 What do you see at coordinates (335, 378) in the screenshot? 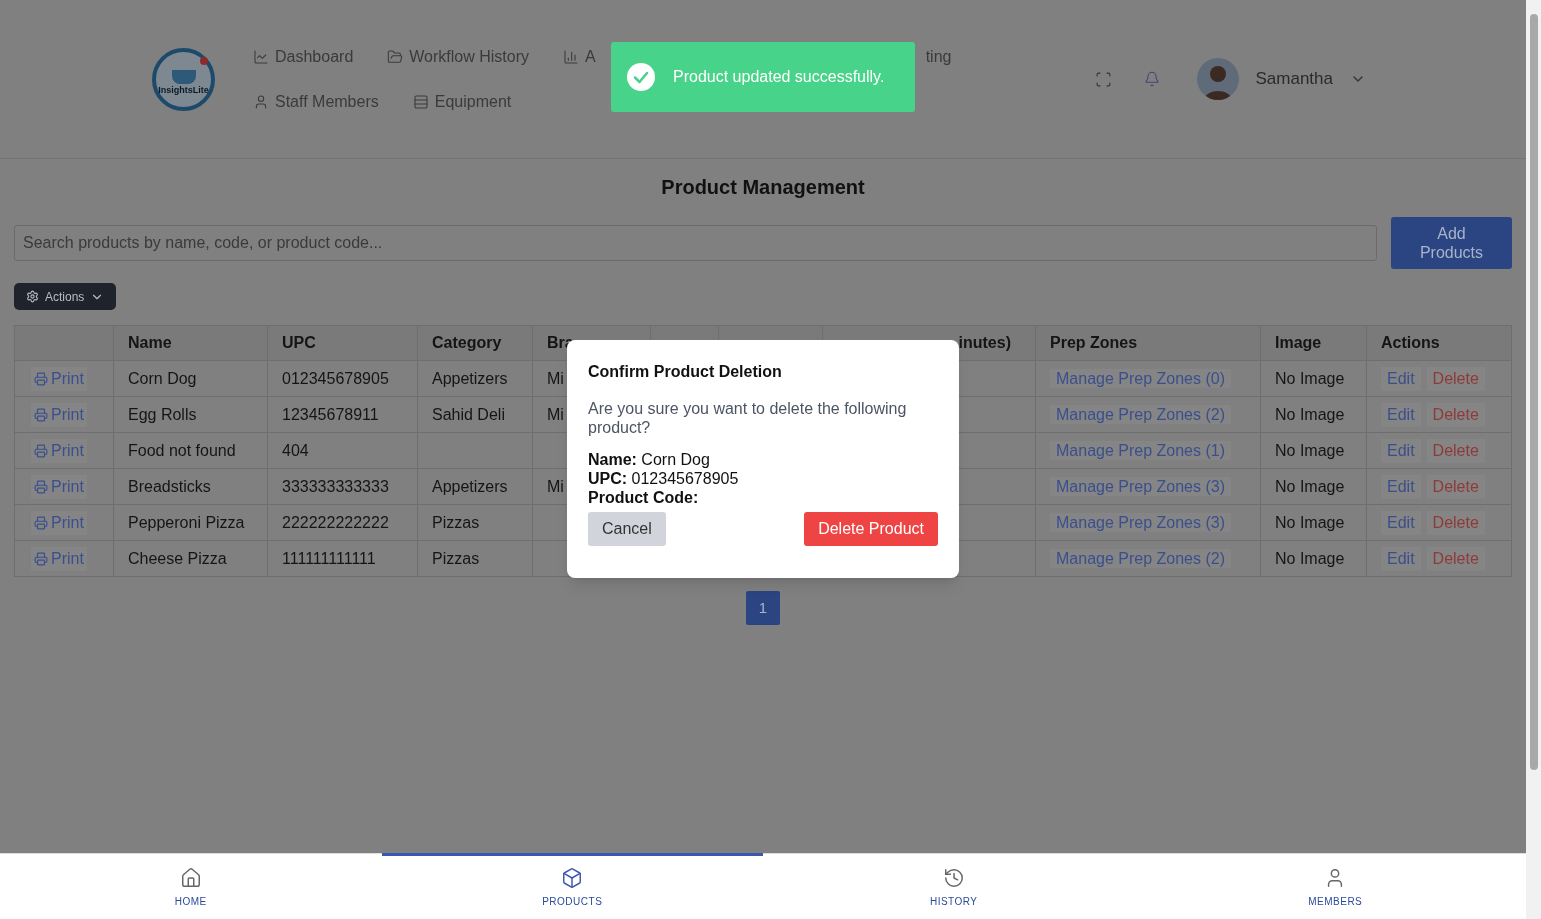
I see `table-cell: 012345678905` at bounding box center [335, 378].